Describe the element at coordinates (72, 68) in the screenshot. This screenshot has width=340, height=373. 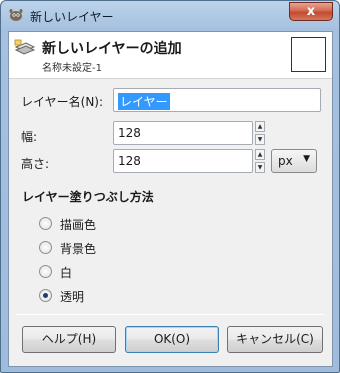
I see `image-name: 名称未設定-1` at that location.